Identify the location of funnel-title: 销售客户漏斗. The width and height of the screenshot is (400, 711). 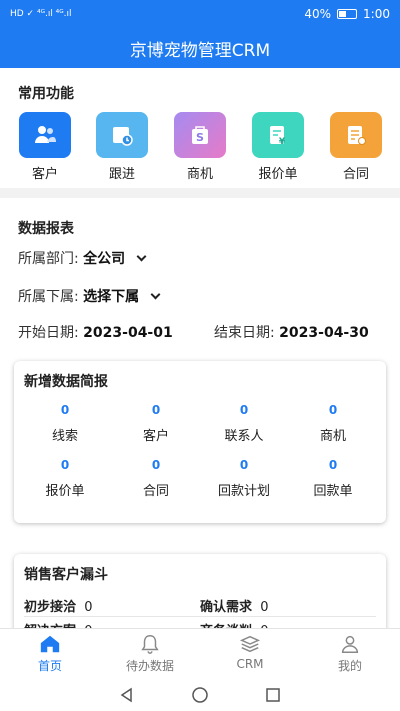
(66, 575).